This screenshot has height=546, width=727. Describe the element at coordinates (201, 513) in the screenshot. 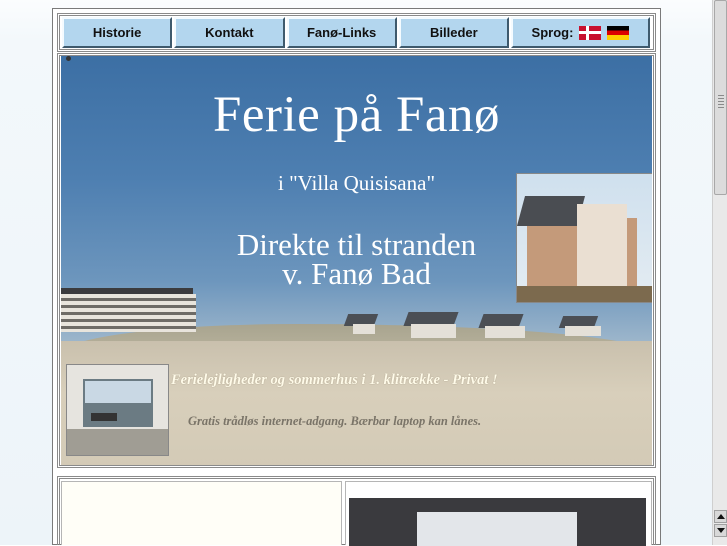

I see `lower-left-panel` at that location.